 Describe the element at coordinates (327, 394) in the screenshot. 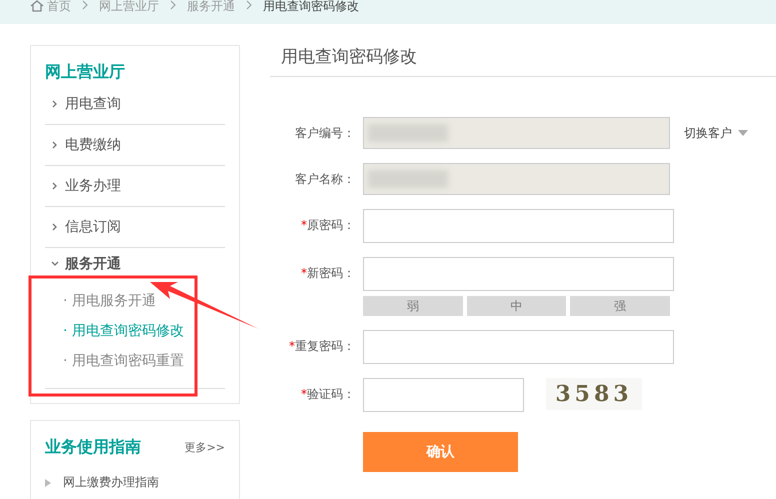

I see `field-label: *验证码：` at that location.